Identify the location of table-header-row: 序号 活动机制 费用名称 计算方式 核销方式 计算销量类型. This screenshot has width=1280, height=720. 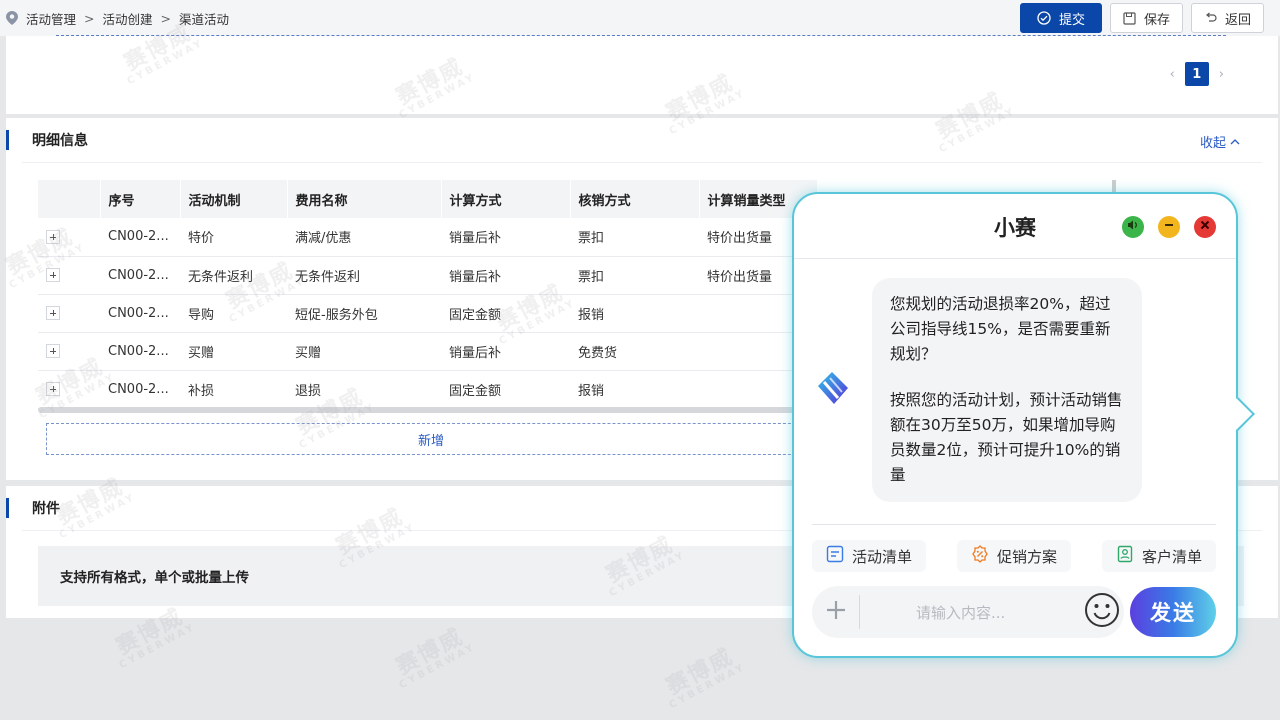
(428, 199).